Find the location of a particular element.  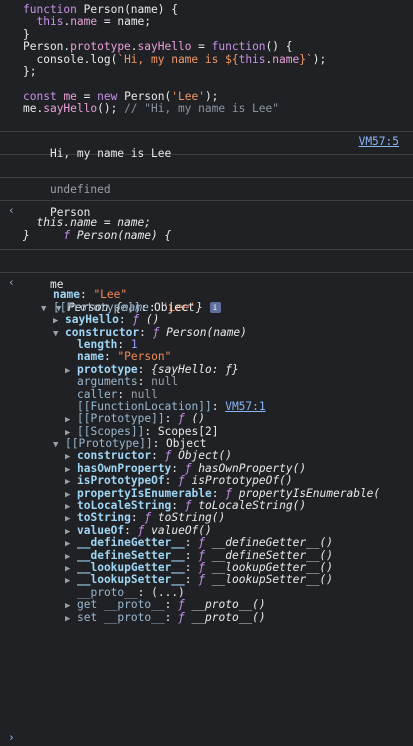

tree-row-scopes: ▶ [[Scopes]]: Scopes[2] is located at coordinates (206, 431).